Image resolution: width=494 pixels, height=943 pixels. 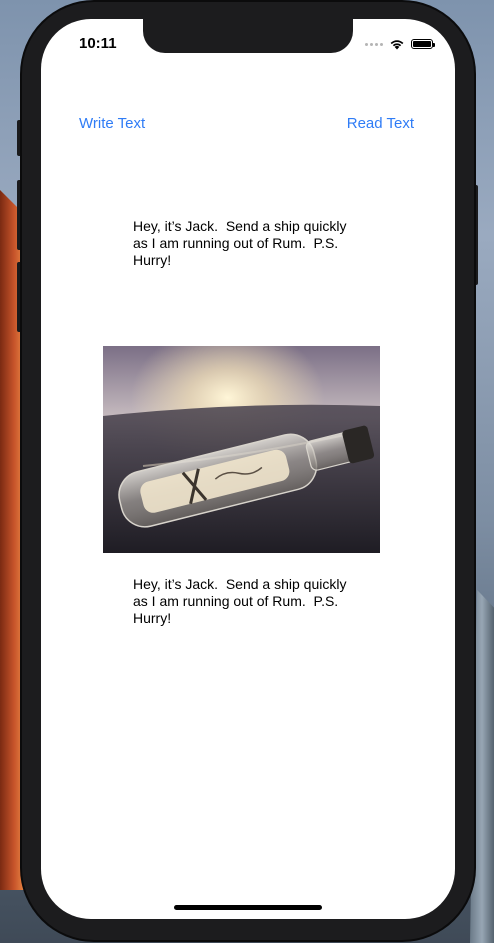 I want to click on wifi-icon, so click(x=397, y=45).